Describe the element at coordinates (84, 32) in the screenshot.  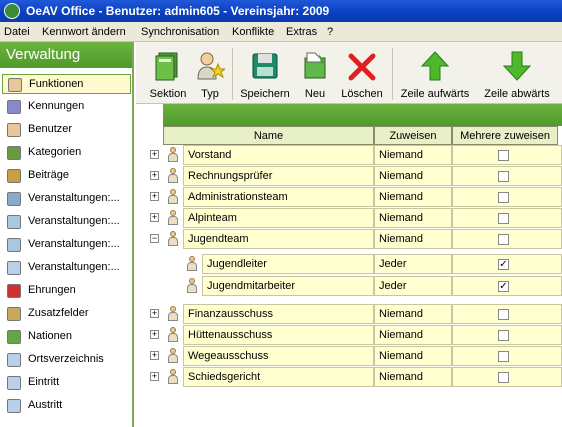
I see `menu-kennwort-aendern: Kennwort ändern` at that location.